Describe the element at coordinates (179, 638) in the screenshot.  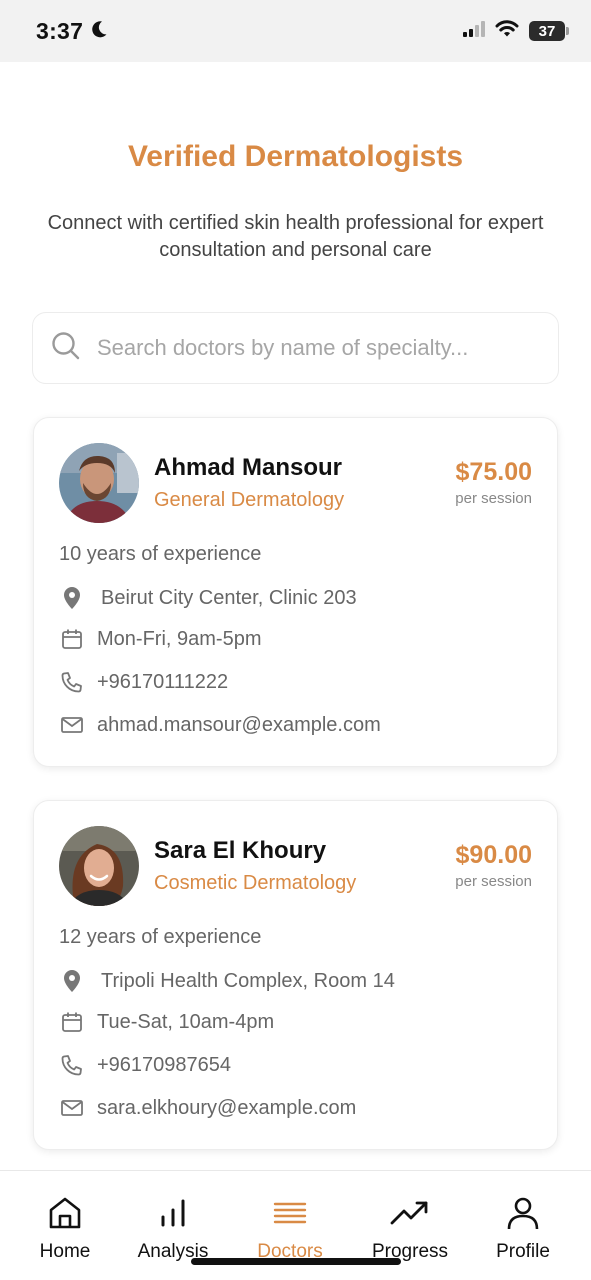
I see `hours-text: Mon-Fri, 9am-5pm` at that location.